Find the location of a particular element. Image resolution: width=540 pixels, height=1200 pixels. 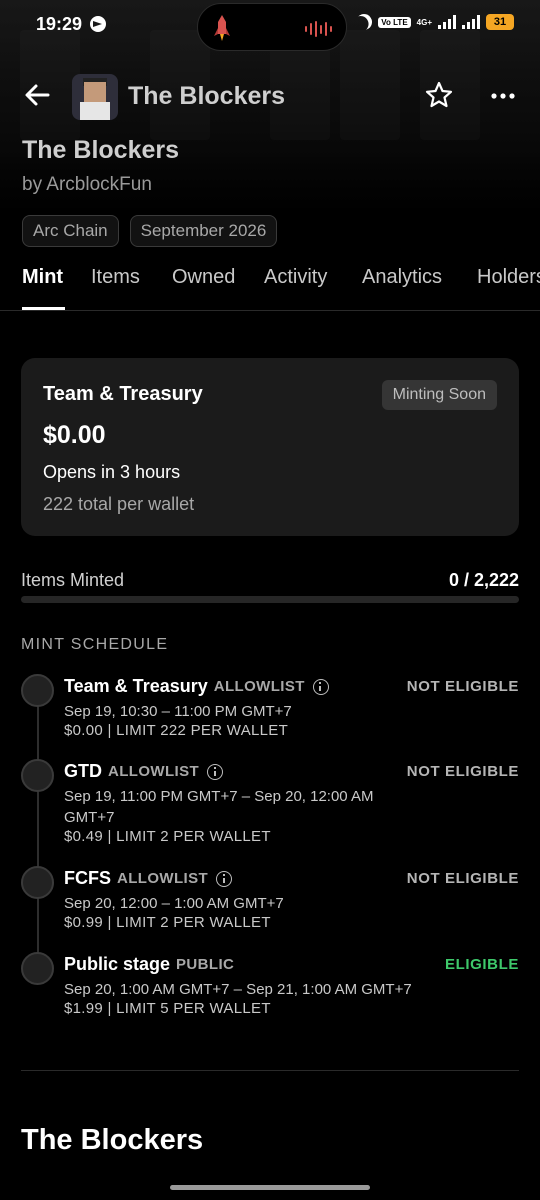

creator-link: by ArcblockFun is located at coordinates (87, 185).